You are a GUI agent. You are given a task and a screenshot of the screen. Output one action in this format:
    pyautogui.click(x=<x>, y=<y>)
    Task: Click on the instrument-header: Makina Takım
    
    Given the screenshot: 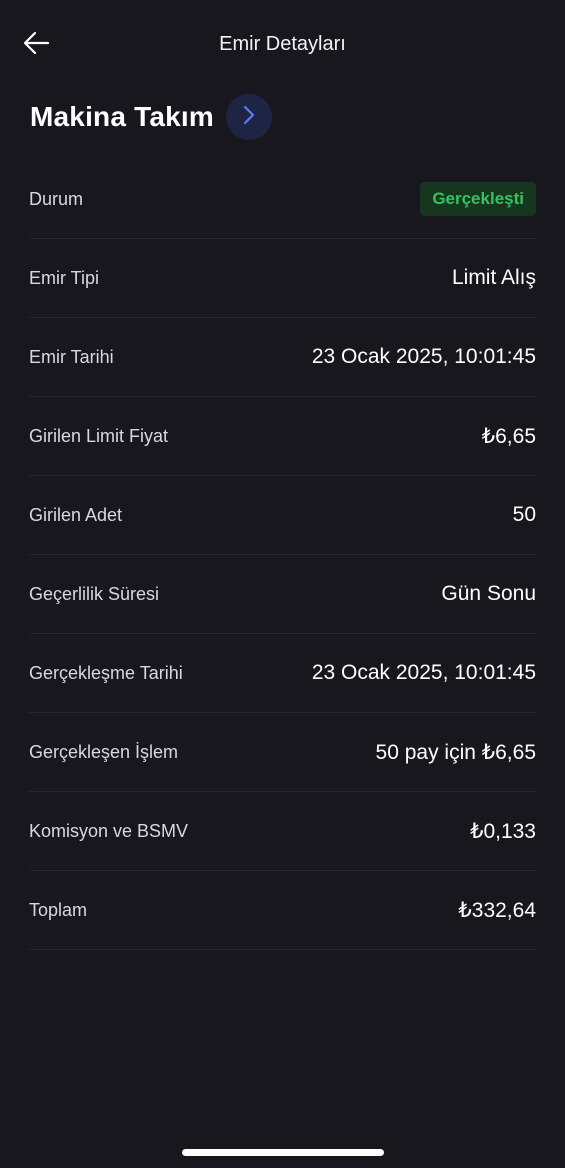 What is the action you would take?
    pyautogui.click(x=151, y=117)
    